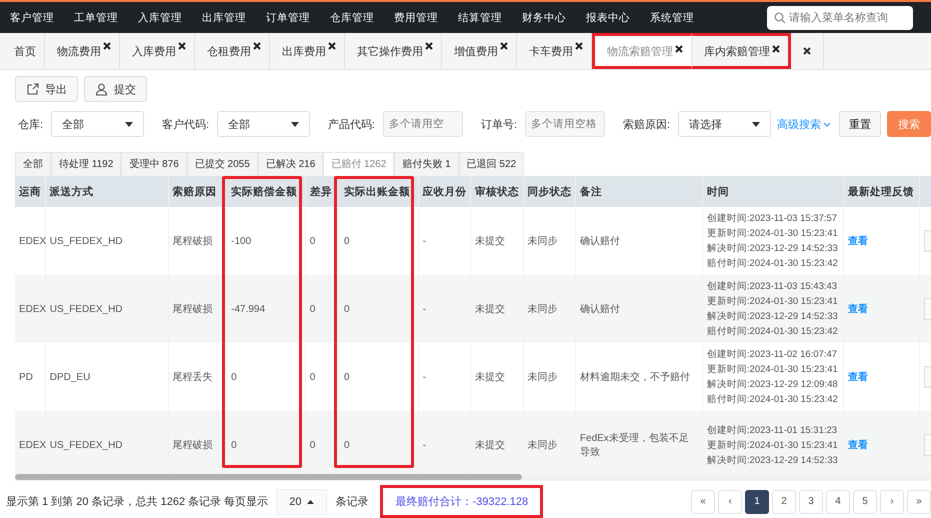  Describe the element at coordinates (31, 125) in the screenshot. I see `filter-label: 仓库:` at that location.